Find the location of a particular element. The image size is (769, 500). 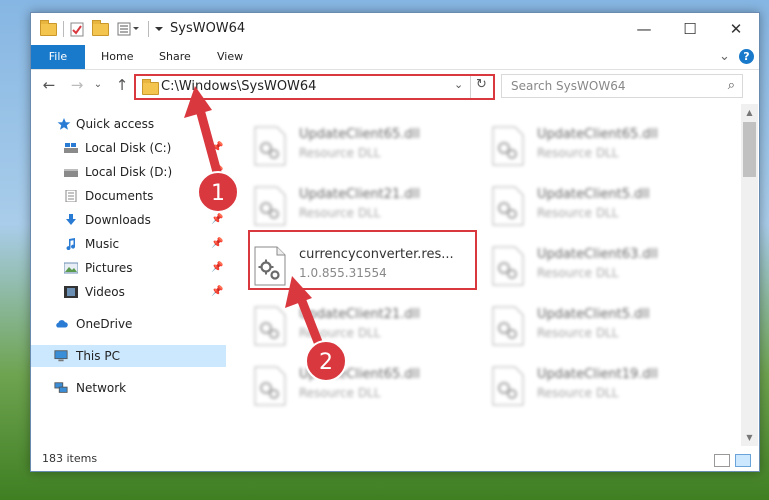

sidebar-item-label: Videos is located at coordinates (105, 292).